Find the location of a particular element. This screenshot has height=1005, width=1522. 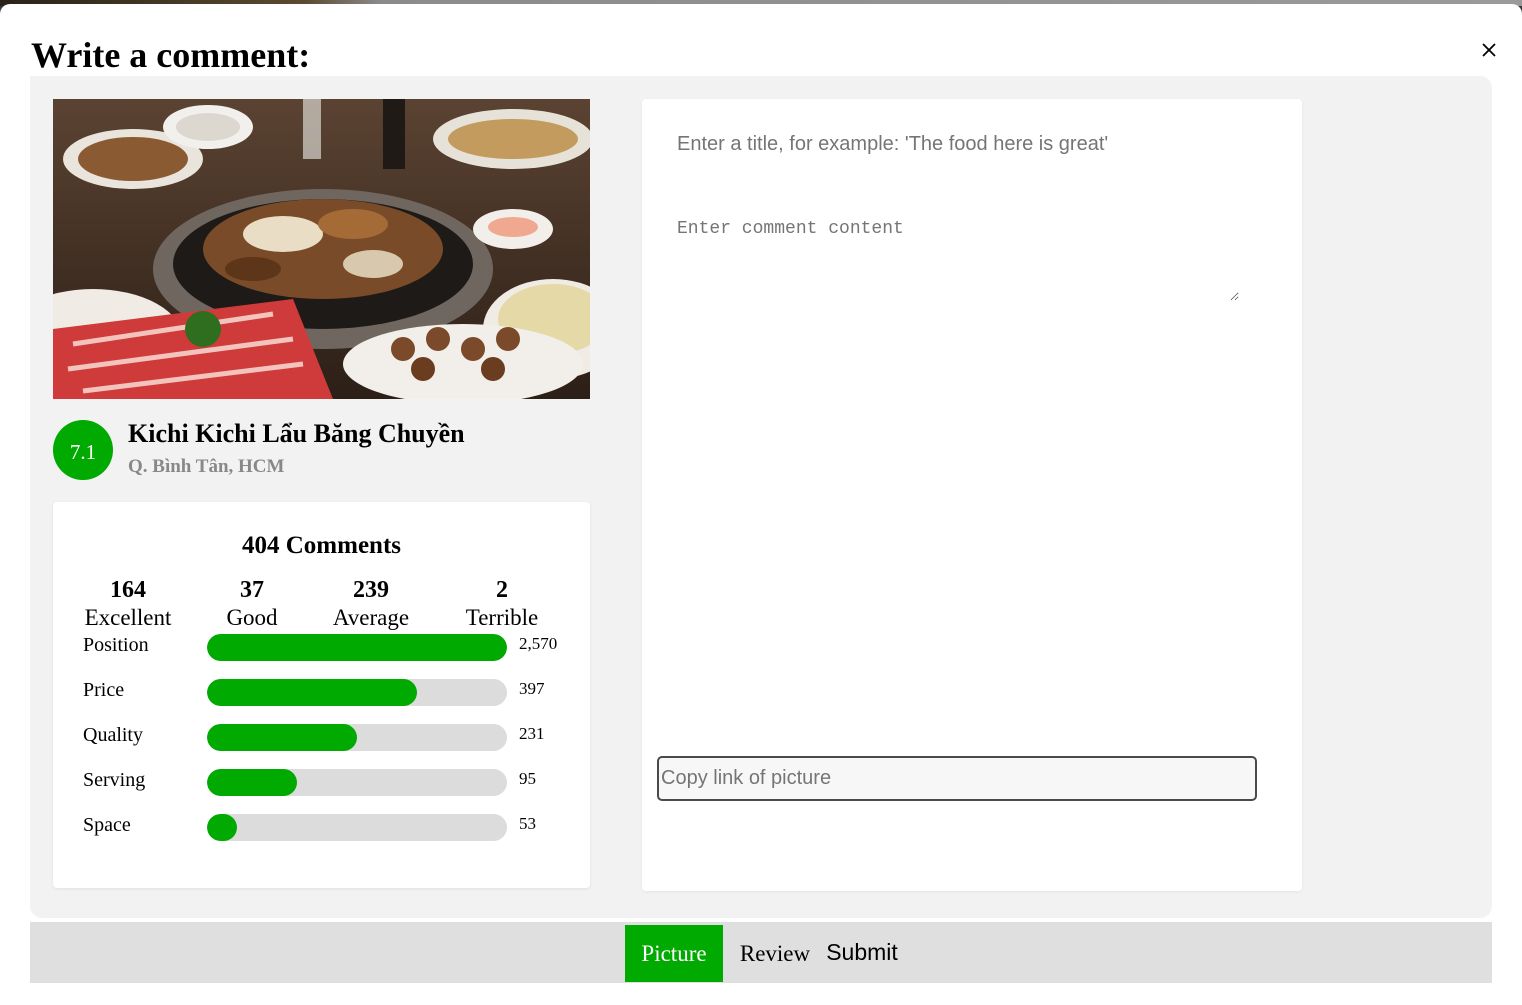

tab-picture: Picture is located at coordinates (674, 953).